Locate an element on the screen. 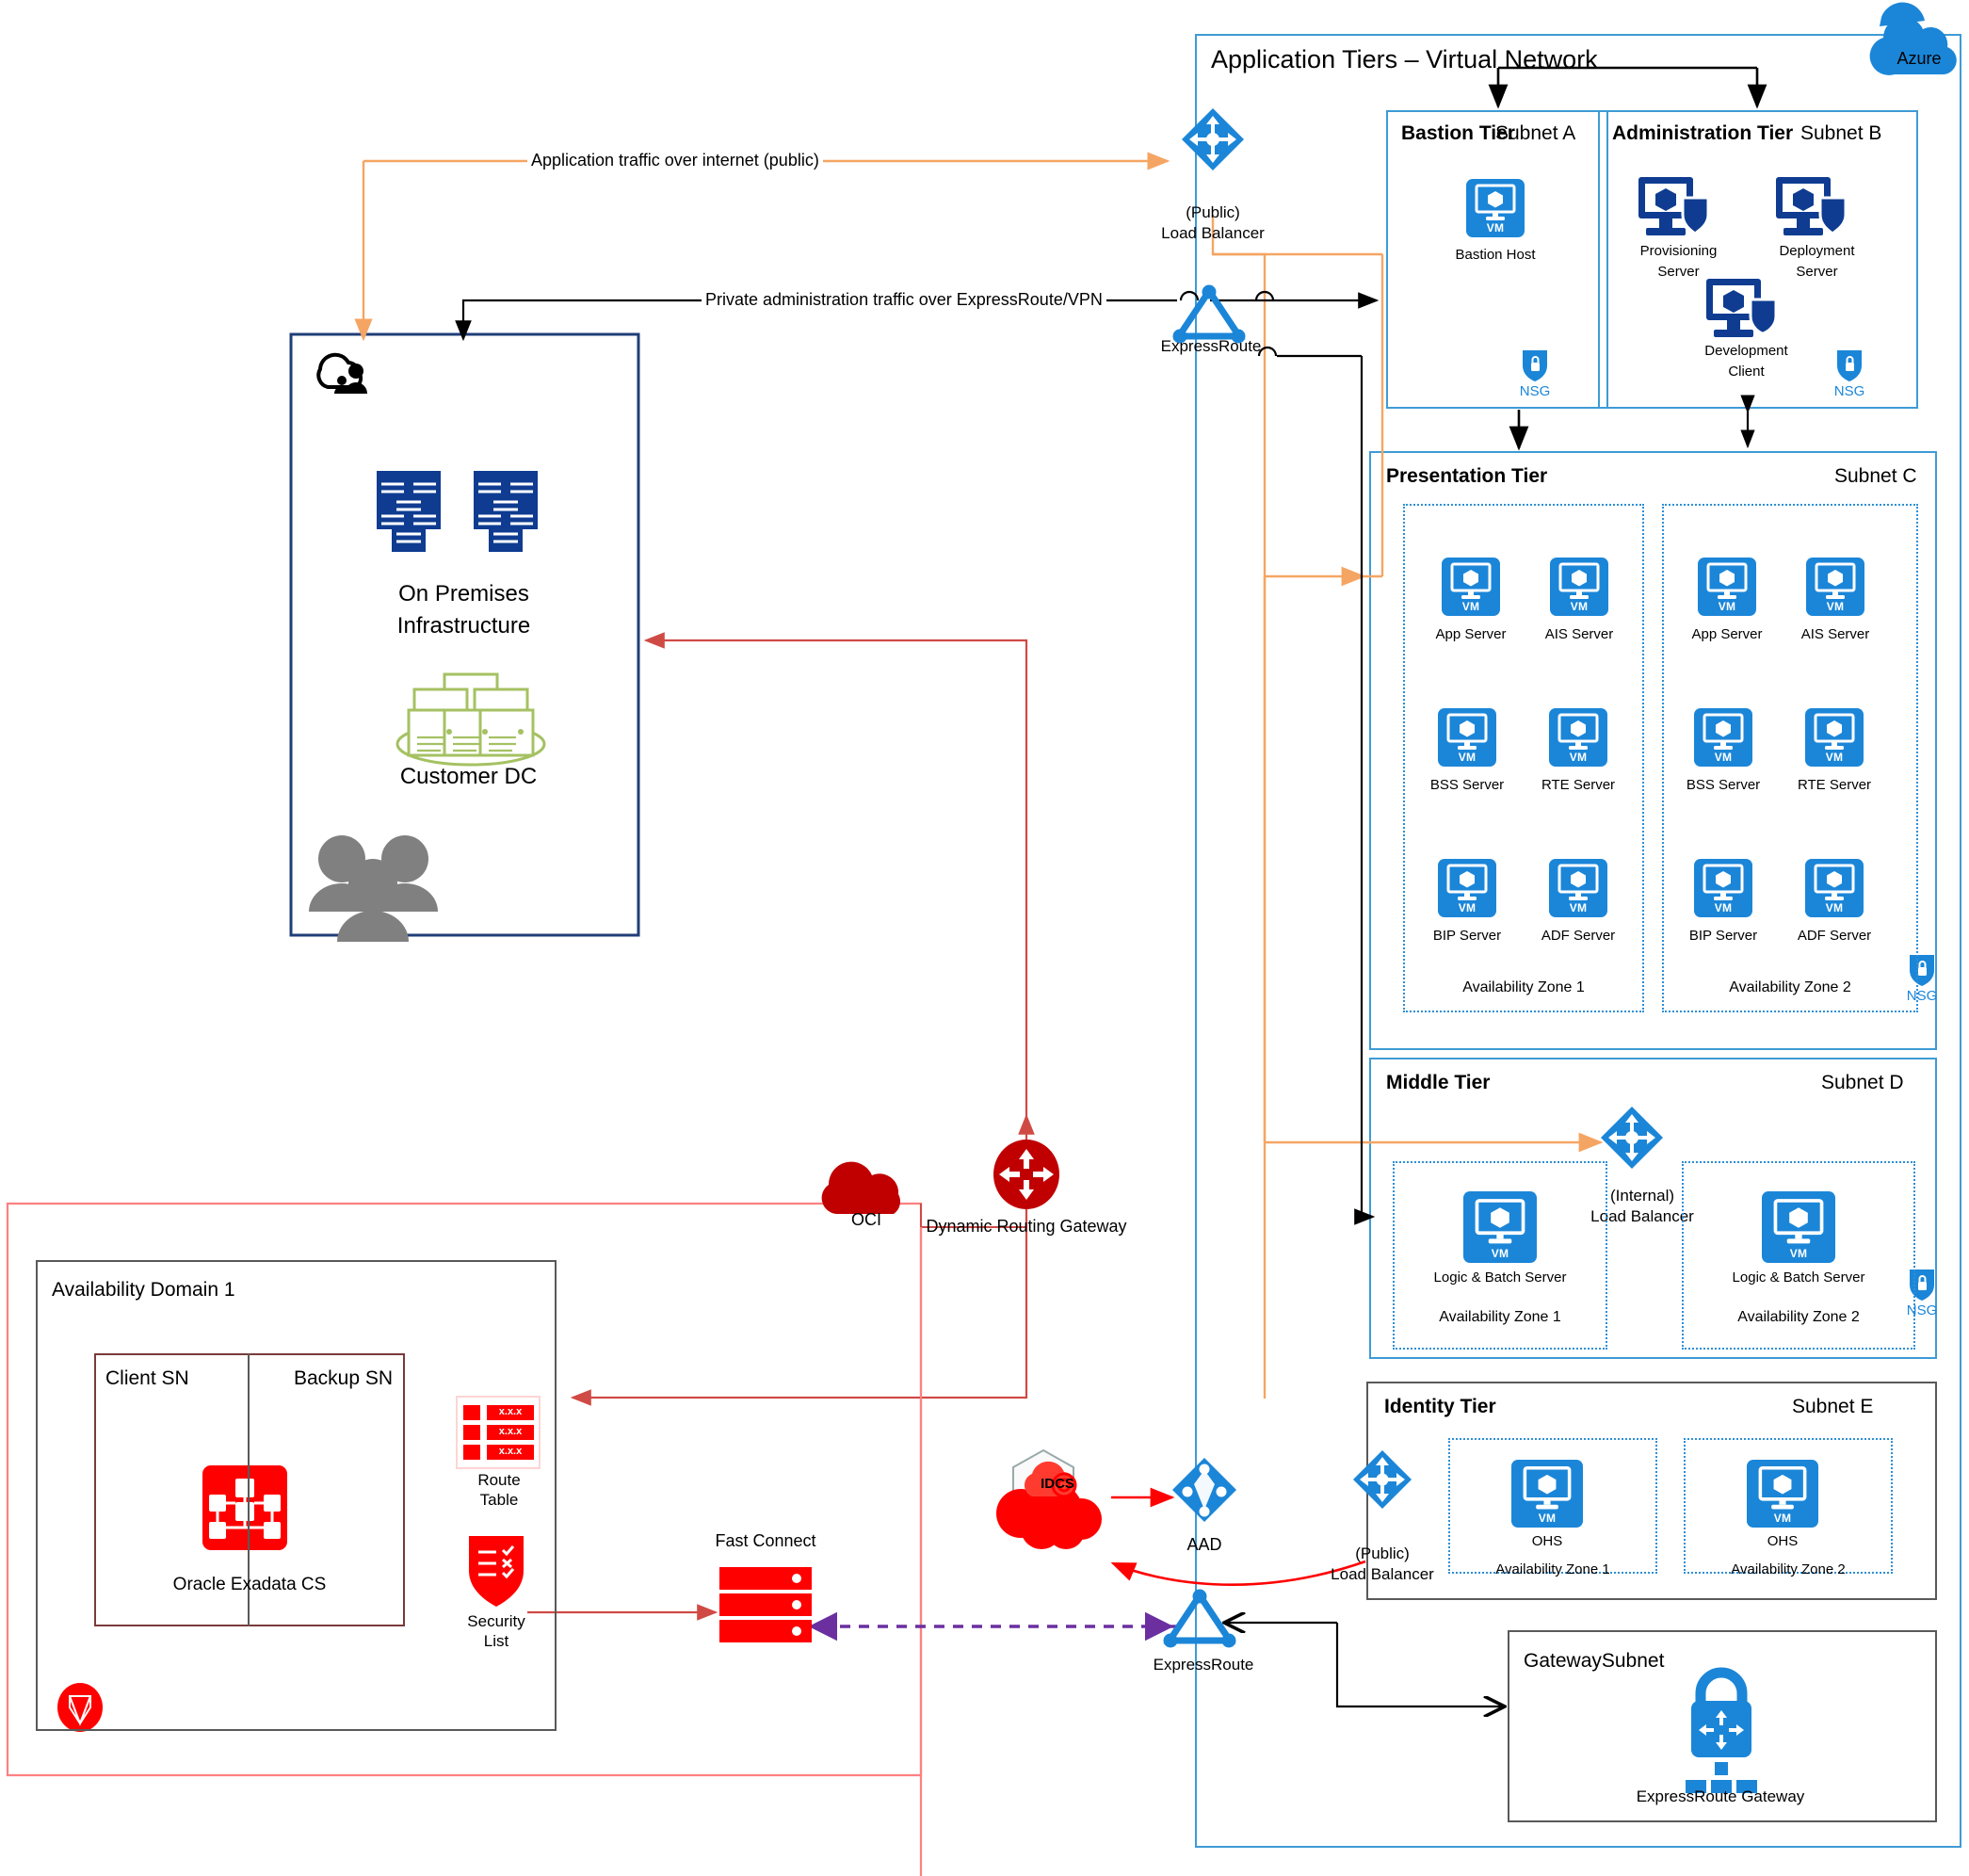  server-label-bss-az2: BSS Server is located at coordinates (1724, 785).